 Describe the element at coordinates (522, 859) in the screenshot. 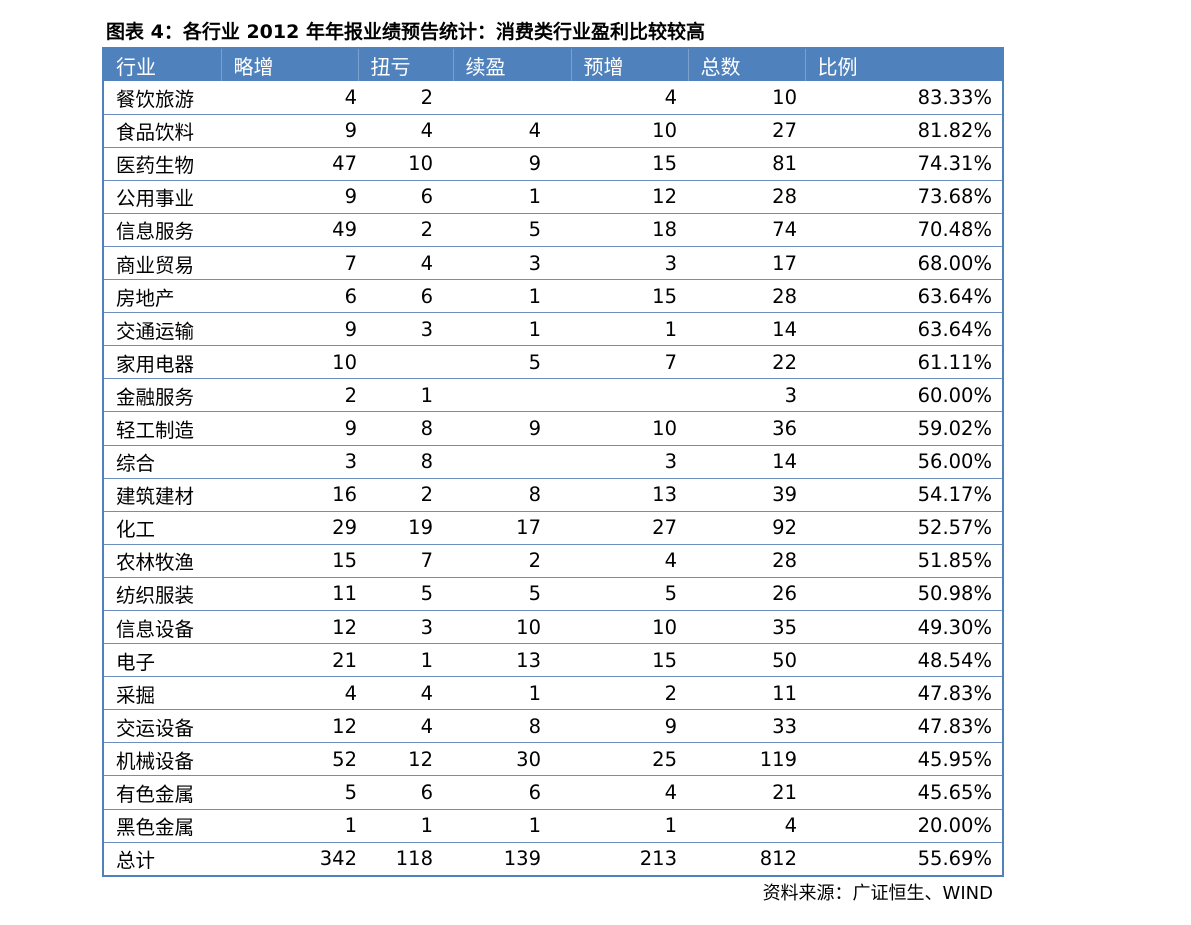

I see `cell-continued-profit: 139` at that location.